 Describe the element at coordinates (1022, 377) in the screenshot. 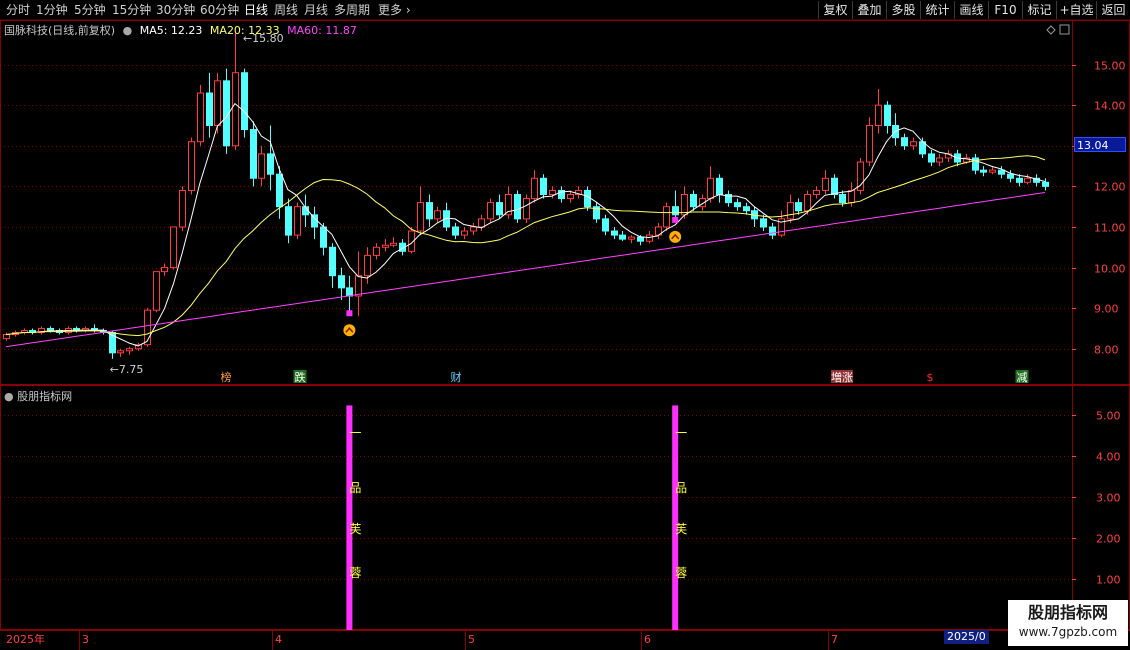

I see `event-marker-5: 减` at that location.